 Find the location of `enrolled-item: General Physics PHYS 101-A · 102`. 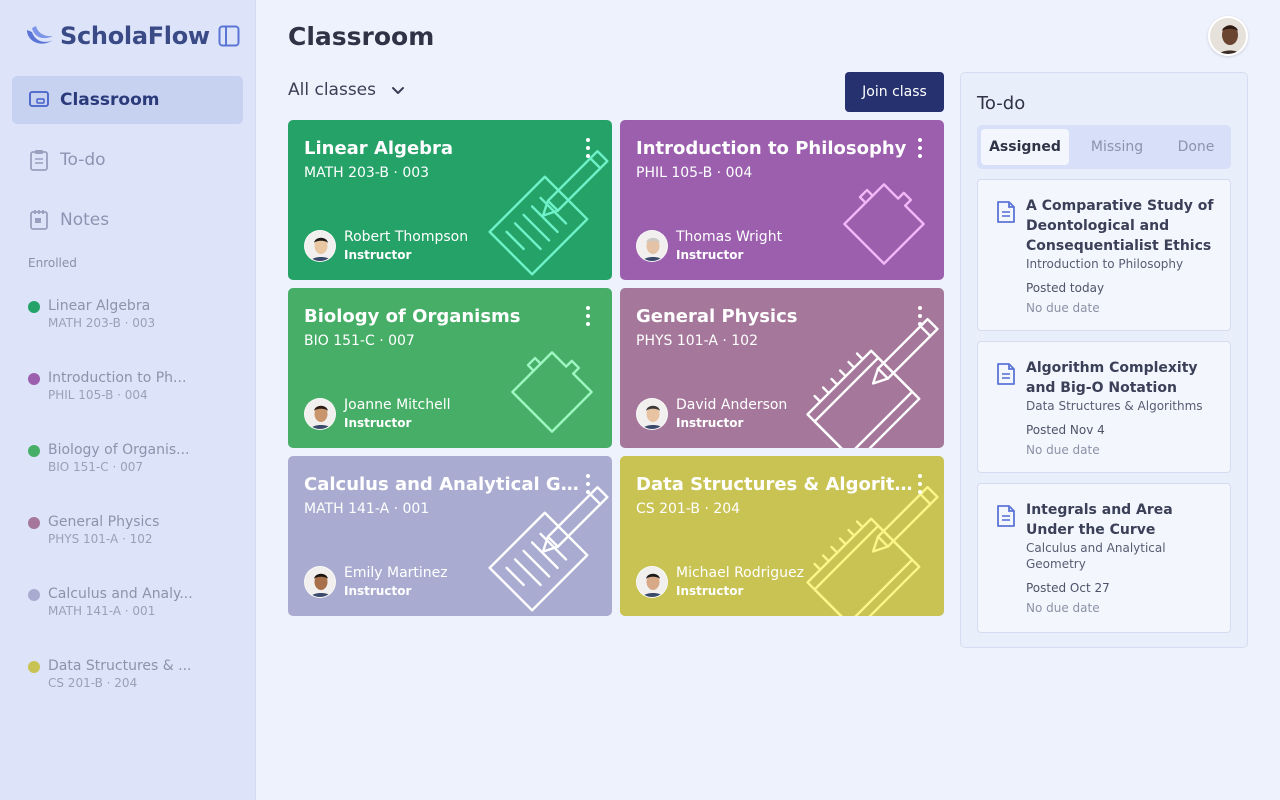

enrolled-item: General Physics PHYS 101-A · 102 is located at coordinates (138, 550).